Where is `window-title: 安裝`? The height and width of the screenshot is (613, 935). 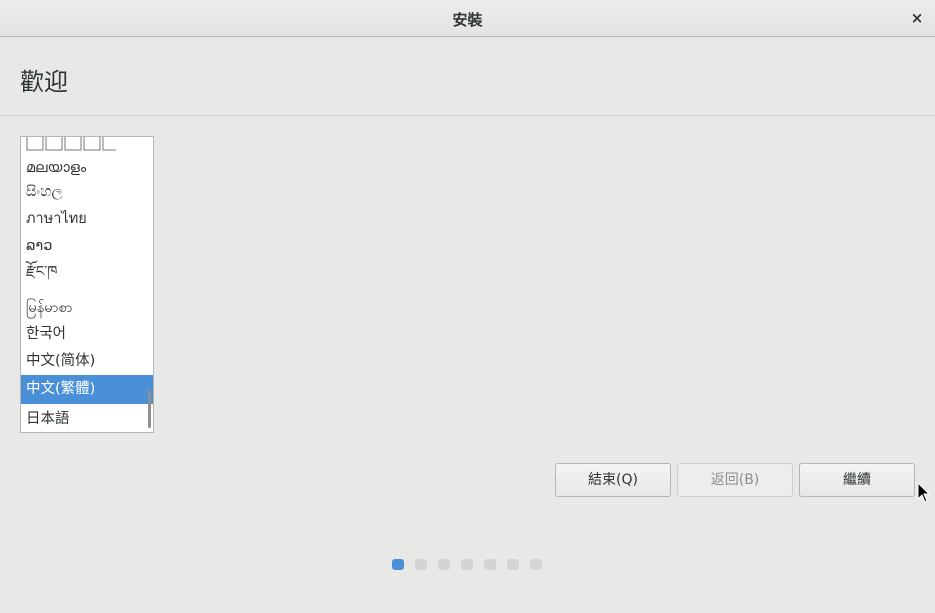 window-title: 安裝 is located at coordinates (467, 20).